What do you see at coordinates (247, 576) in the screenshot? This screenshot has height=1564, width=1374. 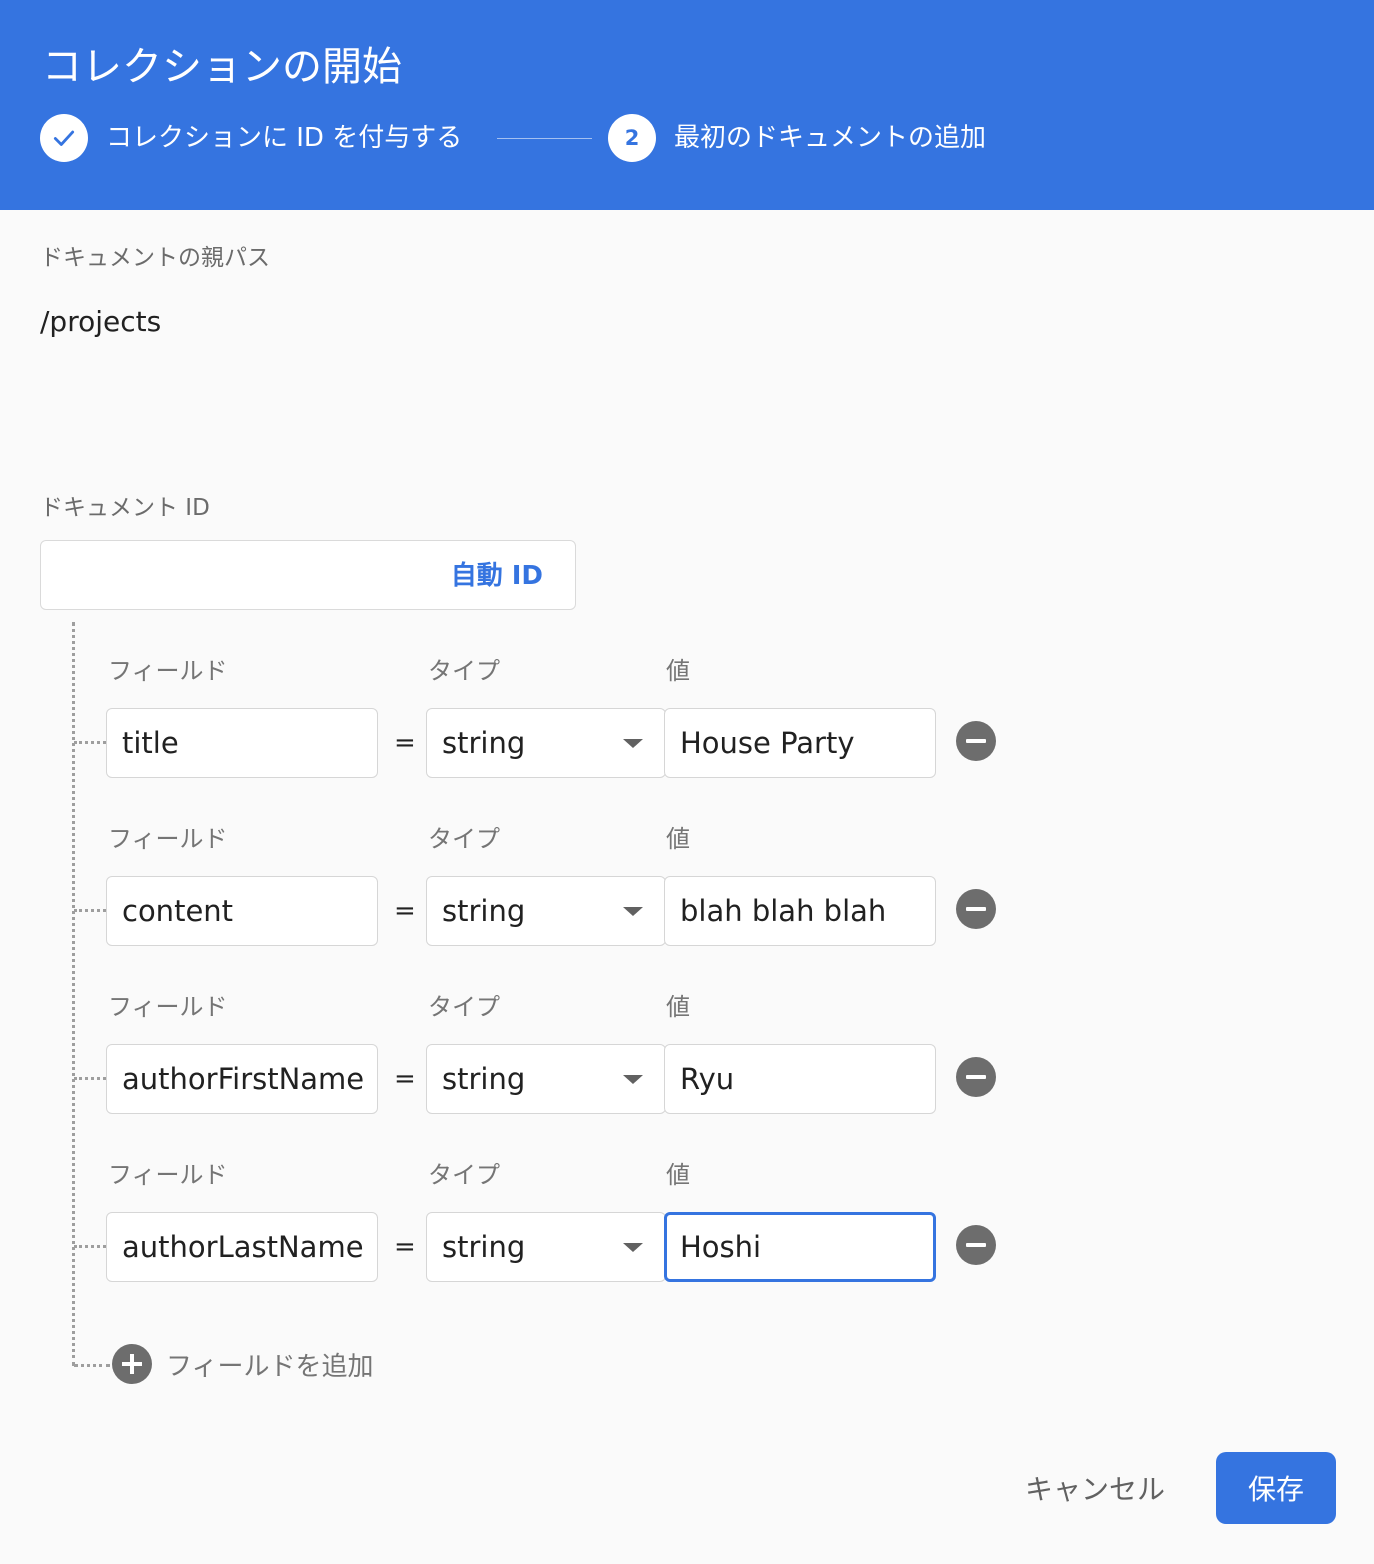 I see `document-id-input` at bounding box center [247, 576].